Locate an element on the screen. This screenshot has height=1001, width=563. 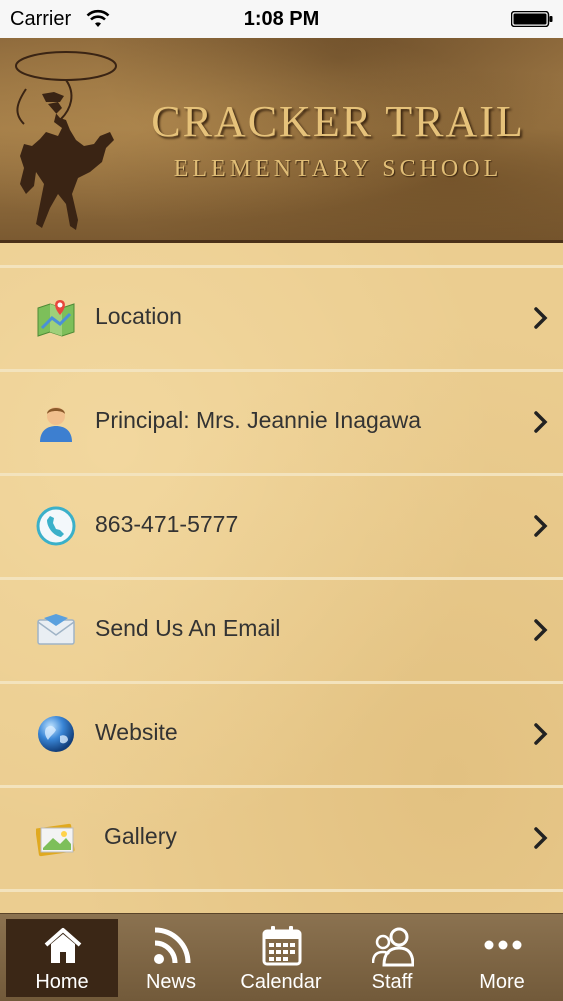
globe-icon is located at coordinates (56, 734).